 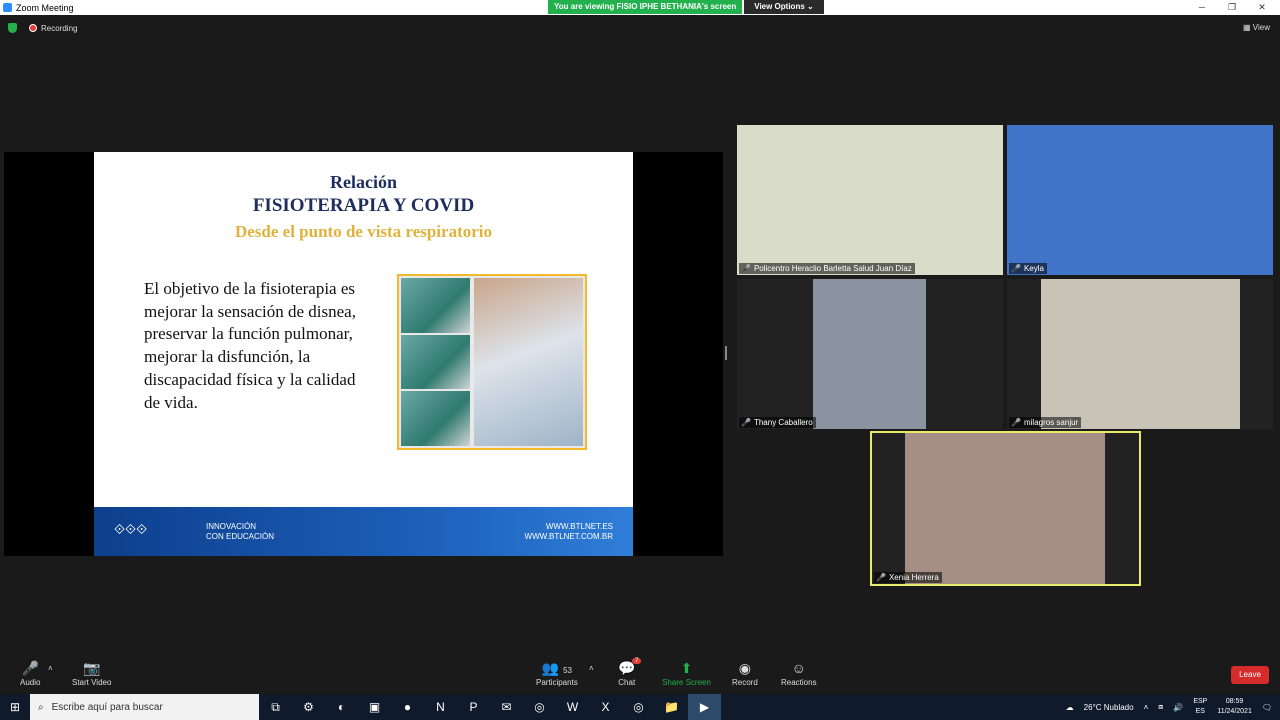 I want to click on participant-tile: 🎤 milagros sanjur, so click(x=1140, y=354).